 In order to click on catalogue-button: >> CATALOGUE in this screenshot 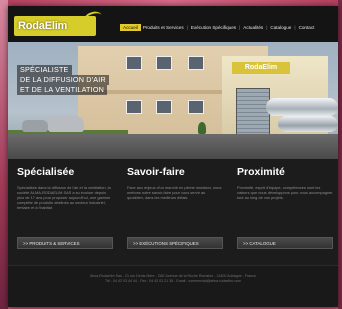, I will do `click(285, 243)`.